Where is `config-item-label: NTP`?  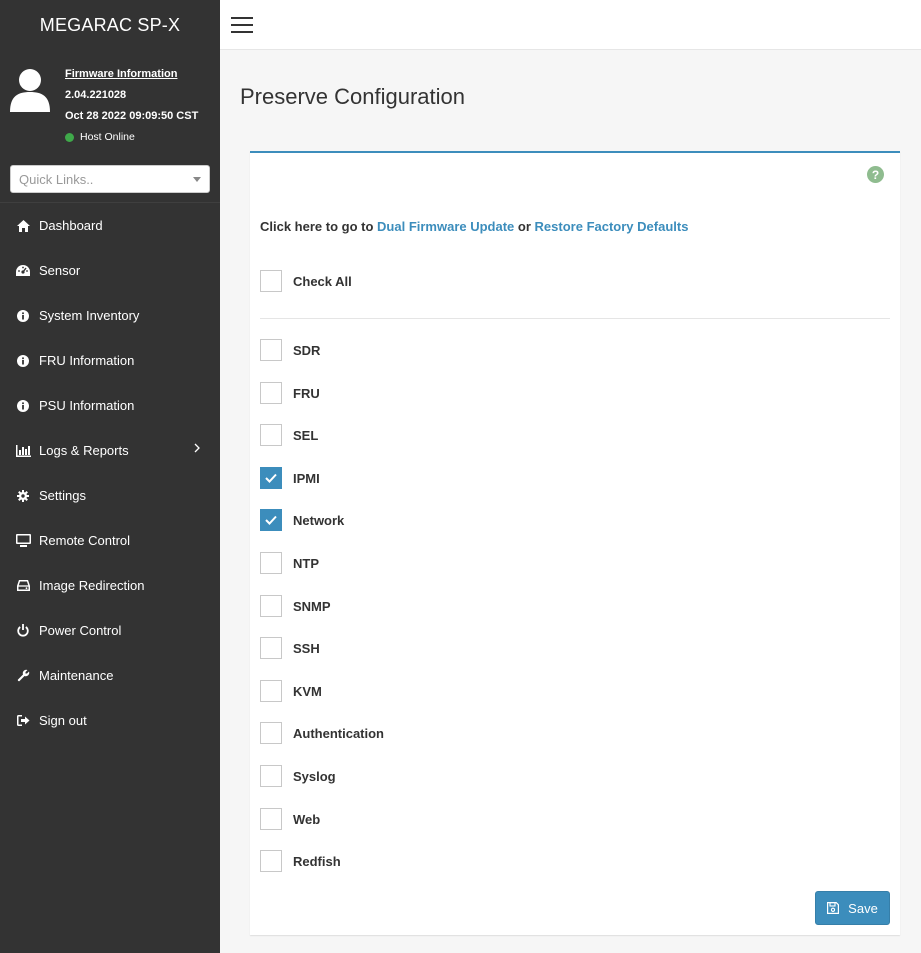
config-item-label: NTP is located at coordinates (306, 563).